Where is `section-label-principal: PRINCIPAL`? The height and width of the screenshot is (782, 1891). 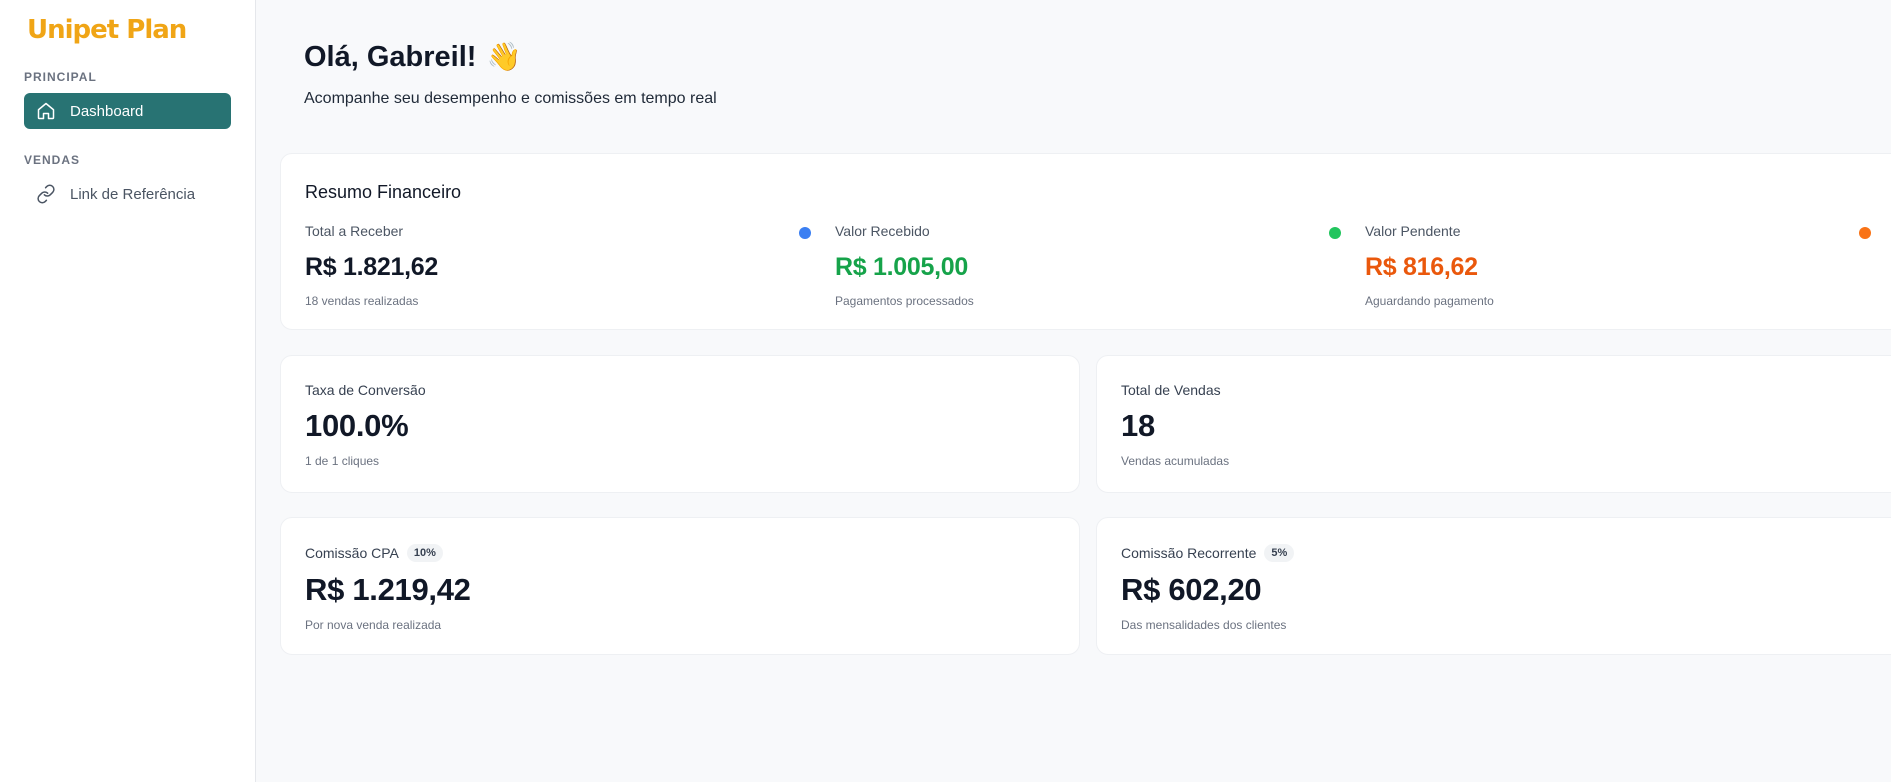
section-label-principal: PRINCIPAL is located at coordinates (60, 77).